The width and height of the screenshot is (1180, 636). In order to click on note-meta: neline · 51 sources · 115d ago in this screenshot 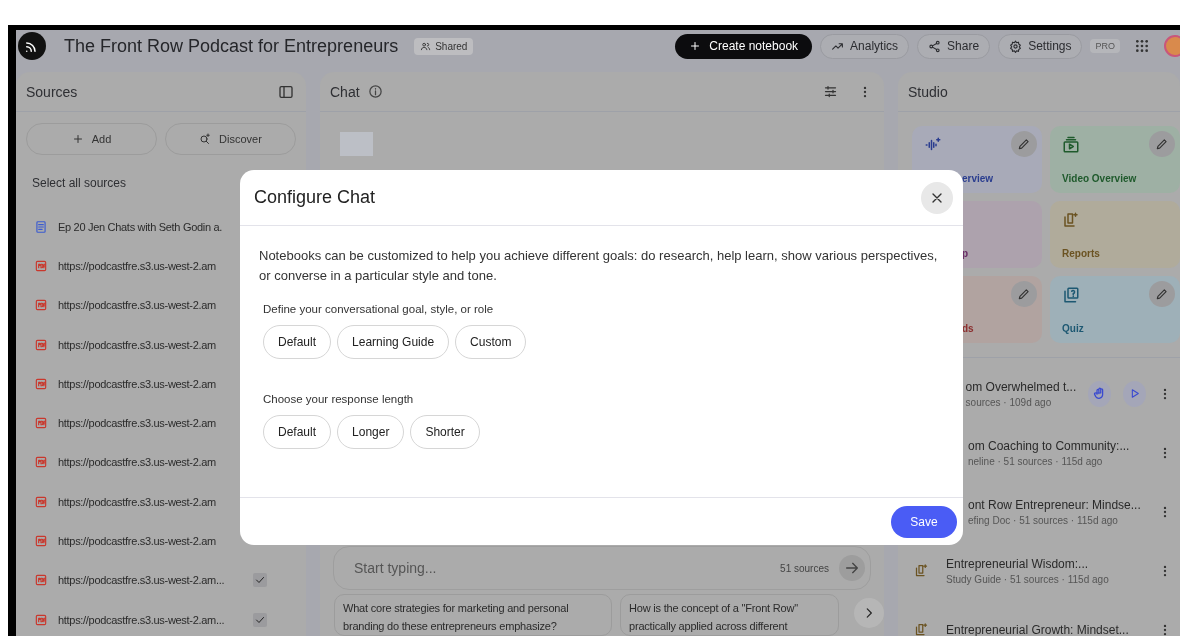, I will do `click(1036, 461)`.